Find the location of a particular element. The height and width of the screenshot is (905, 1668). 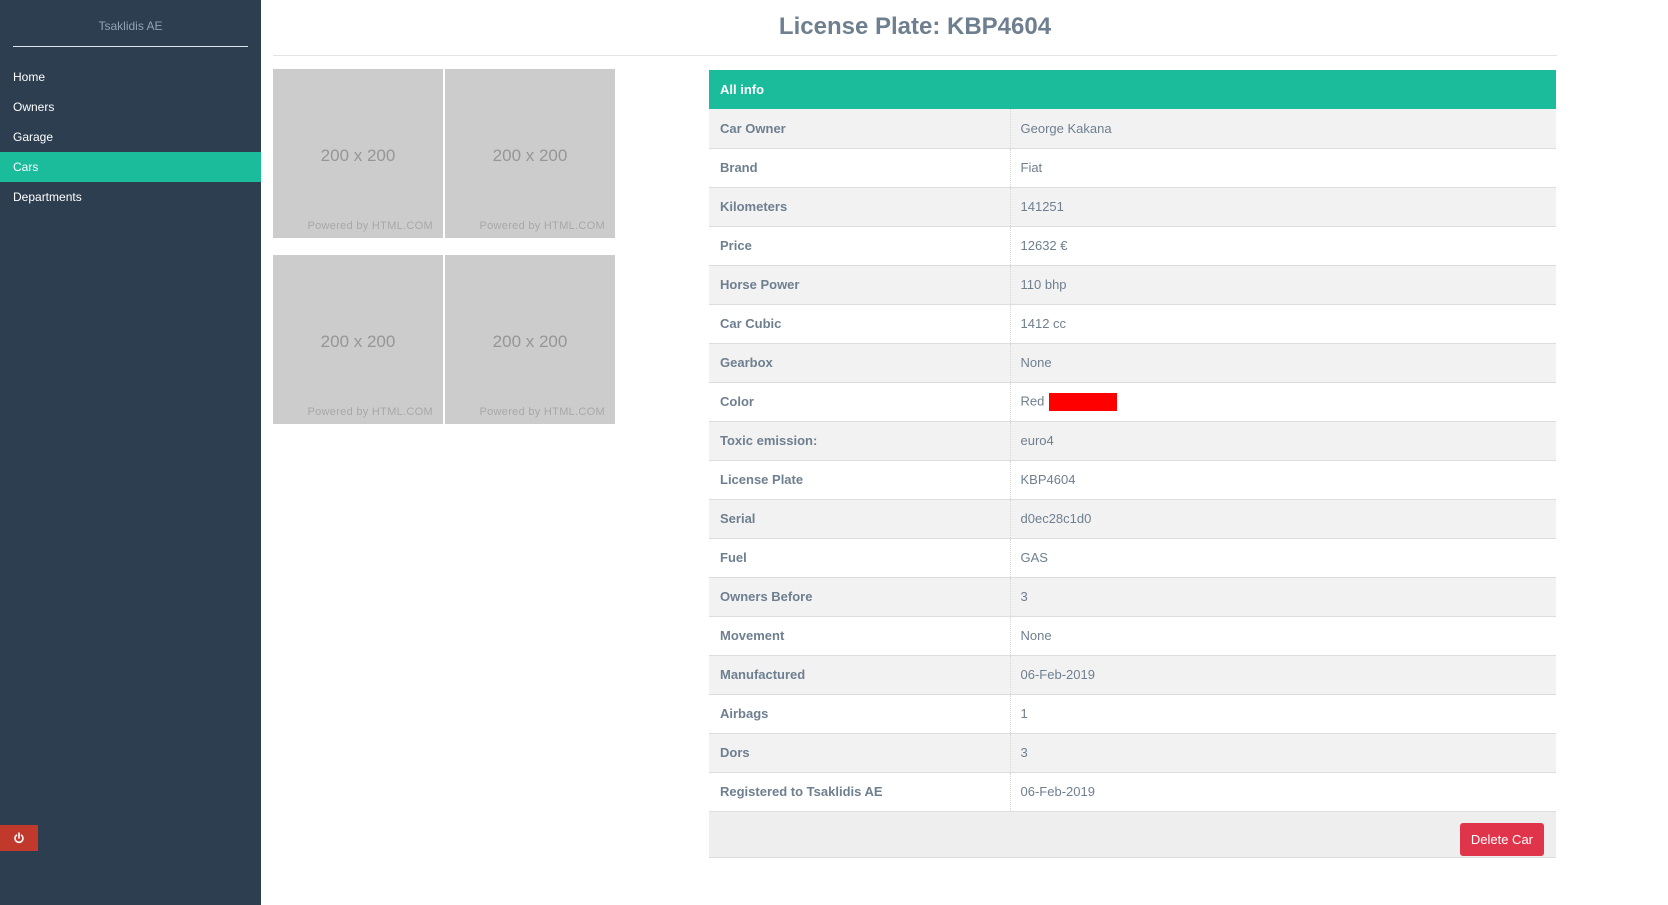

info-value: 110 bhp is located at coordinates (1283, 285).